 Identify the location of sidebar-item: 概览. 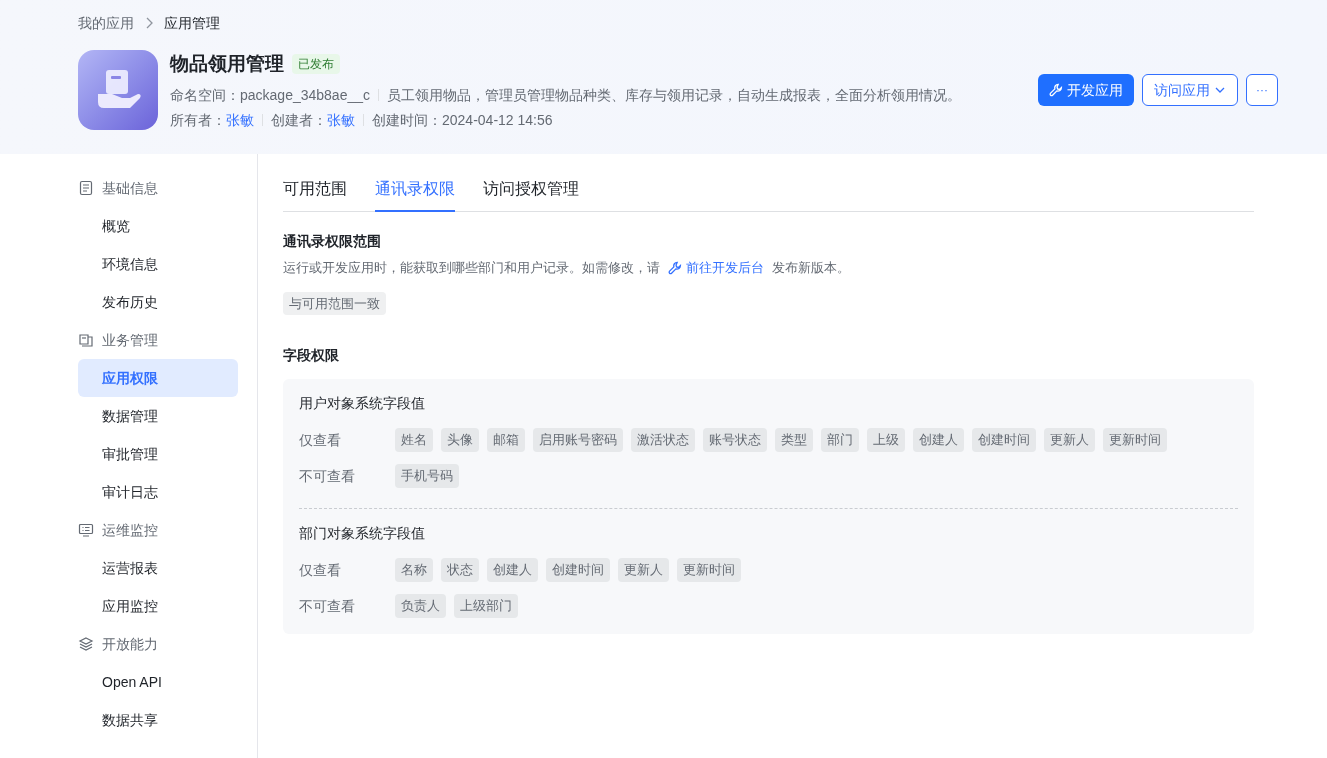
(158, 226).